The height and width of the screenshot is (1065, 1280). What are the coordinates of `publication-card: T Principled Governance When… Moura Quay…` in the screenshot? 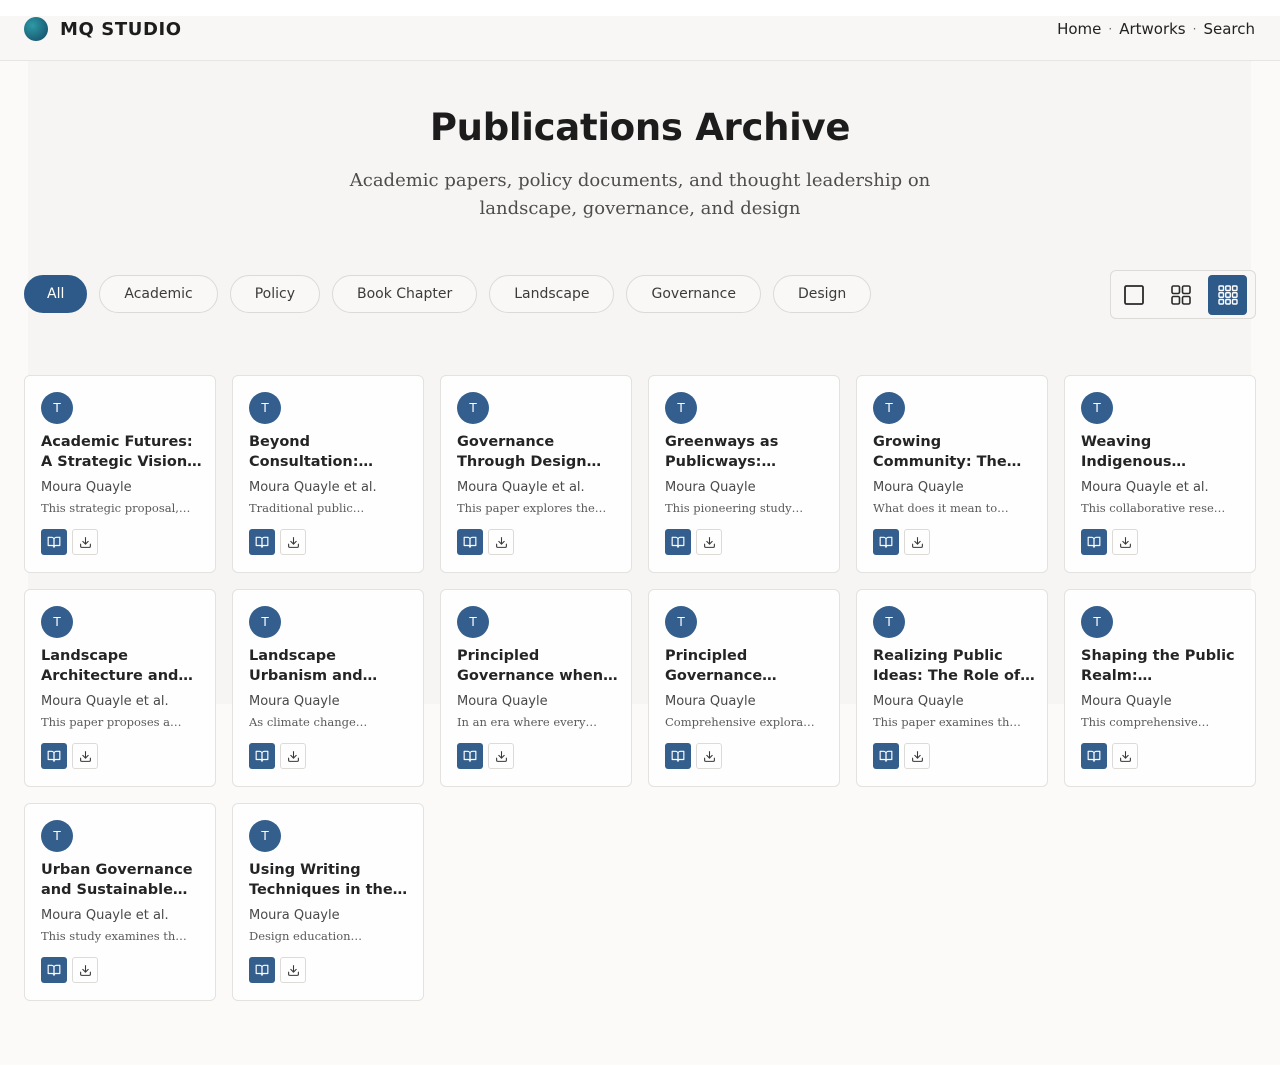 It's located at (744, 688).